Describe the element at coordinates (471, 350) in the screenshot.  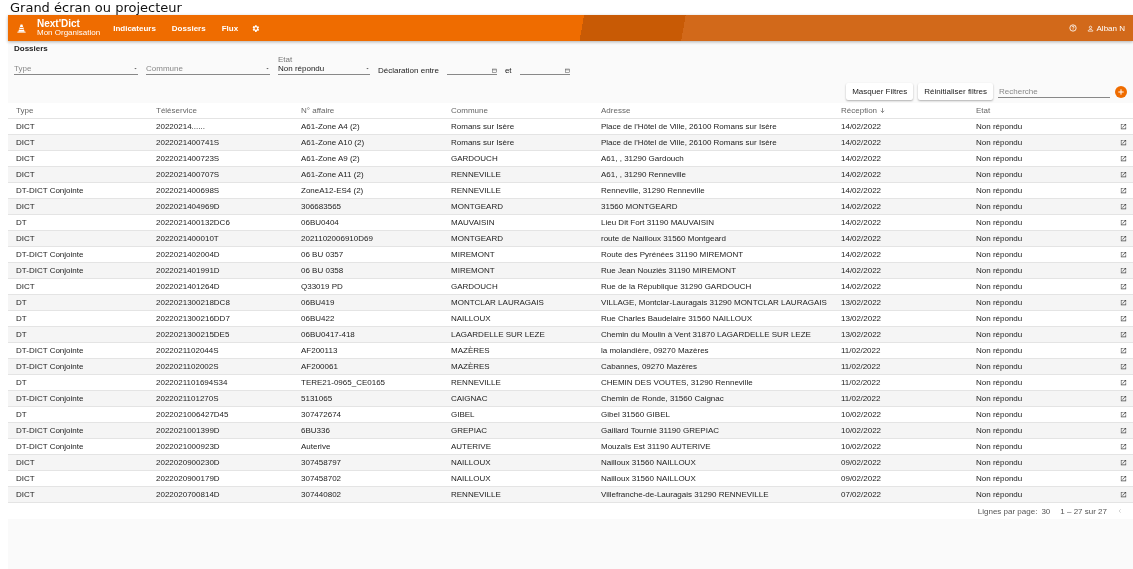
I see `table-cell-text: MAZÈRES` at that location.